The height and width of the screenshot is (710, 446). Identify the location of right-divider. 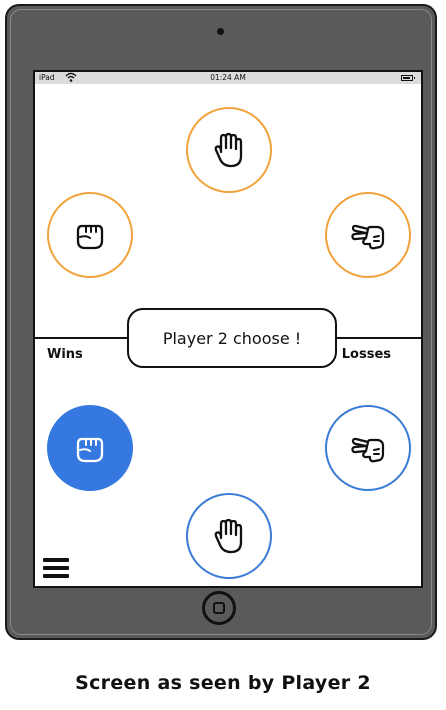
(378, 338).